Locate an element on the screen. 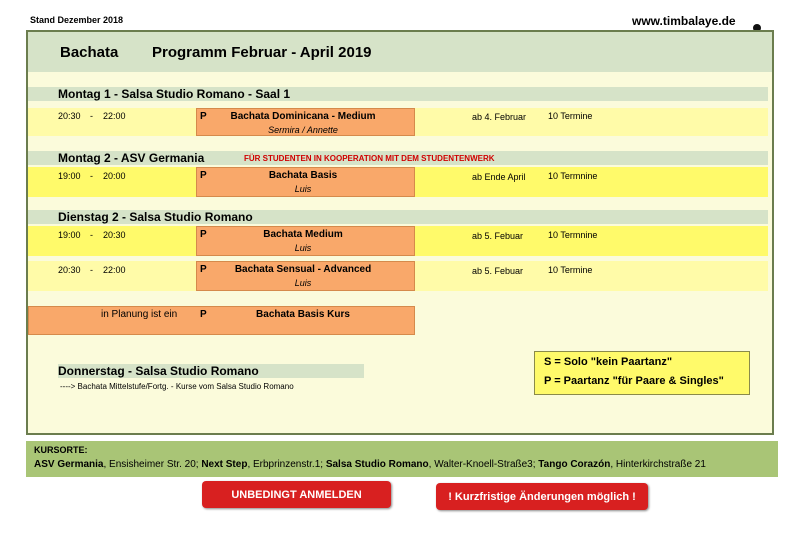 Image resolution: width=800 pixels, height=533 pixels. venue-name: ASV Germania is located at coordinates (69, 464).